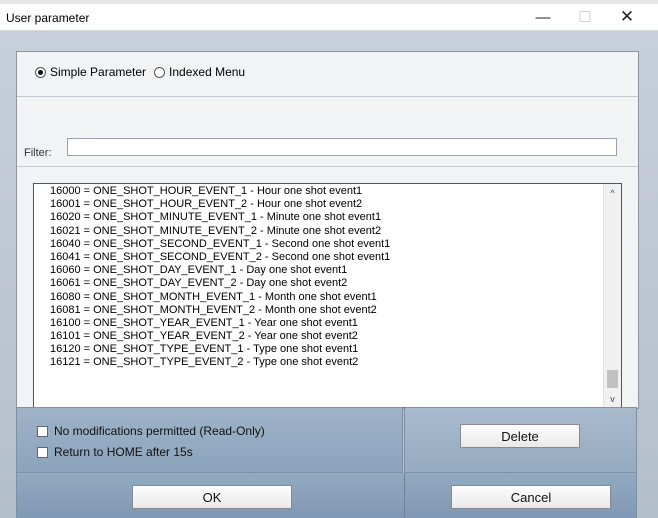 This screenshot has height=518, width=658. I want to click on scroll-down-icon: v, so click(612, 398).